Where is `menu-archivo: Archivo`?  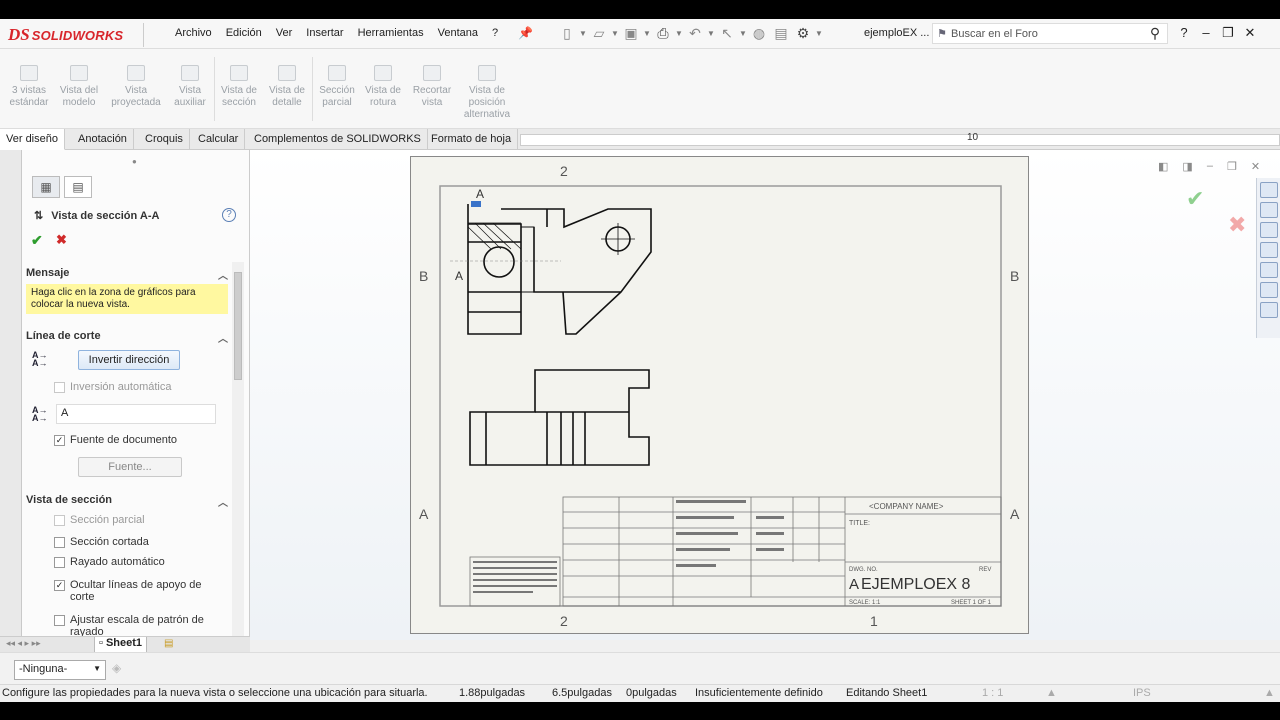
menu-archivo: Archivo is located at coordinates (193, 33).